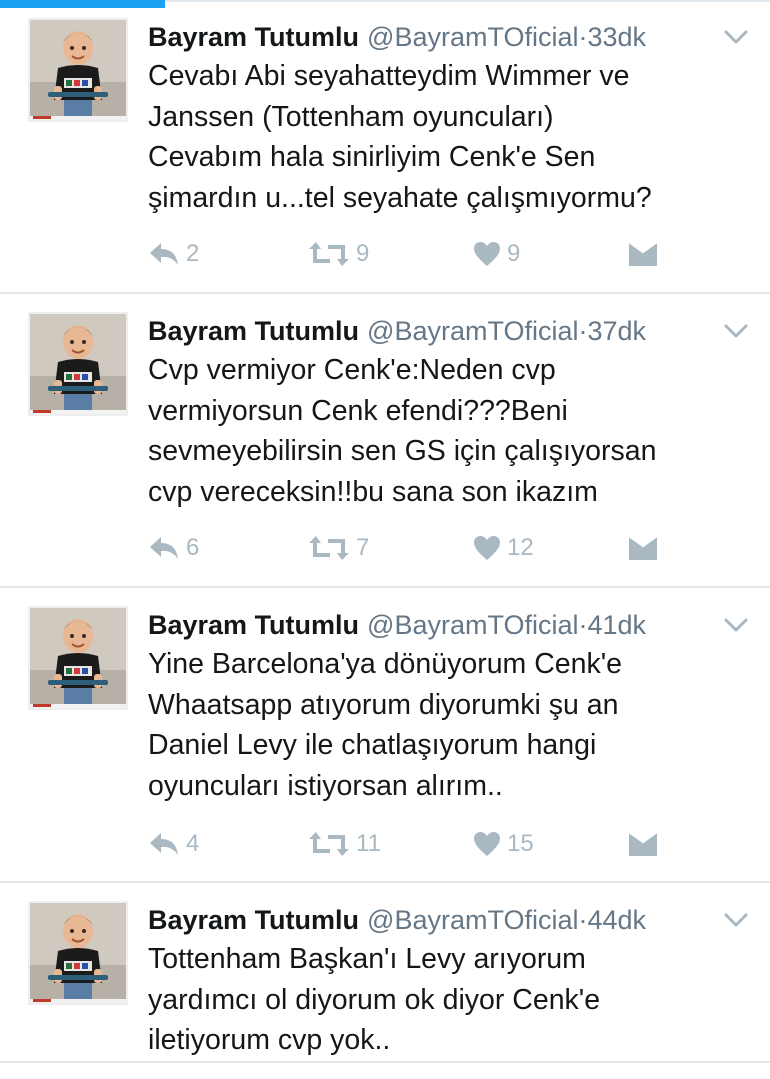 This screenshot has height=1079, width=770. What do you see at coordinates (428, 254) in the screenshot?
I see `tweet-actions: 2 9 9` at bounding box center [428, 254].